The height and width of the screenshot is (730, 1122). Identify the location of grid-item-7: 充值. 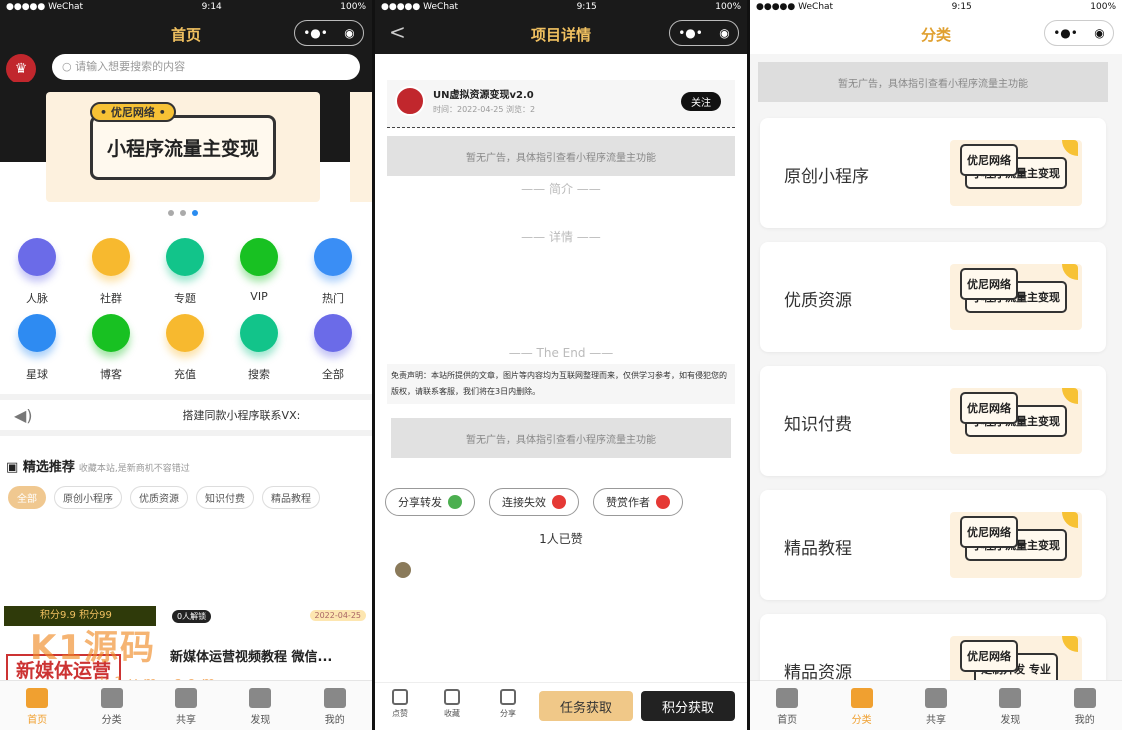
(185, 348).